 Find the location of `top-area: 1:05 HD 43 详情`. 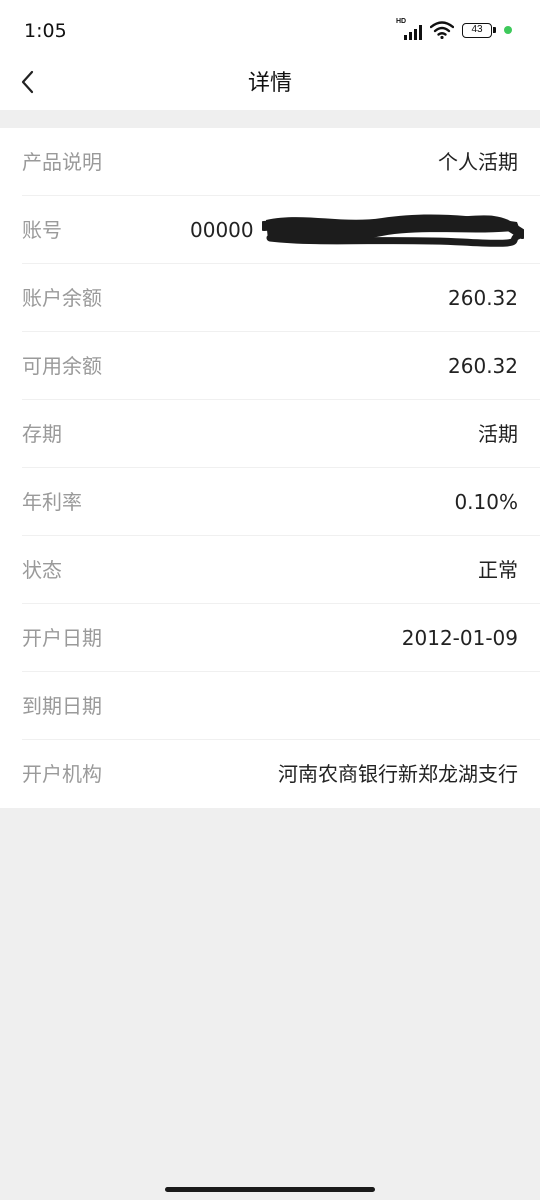

top-area: 1:05 HD 43 详情 is located at coordinates (270, 55).